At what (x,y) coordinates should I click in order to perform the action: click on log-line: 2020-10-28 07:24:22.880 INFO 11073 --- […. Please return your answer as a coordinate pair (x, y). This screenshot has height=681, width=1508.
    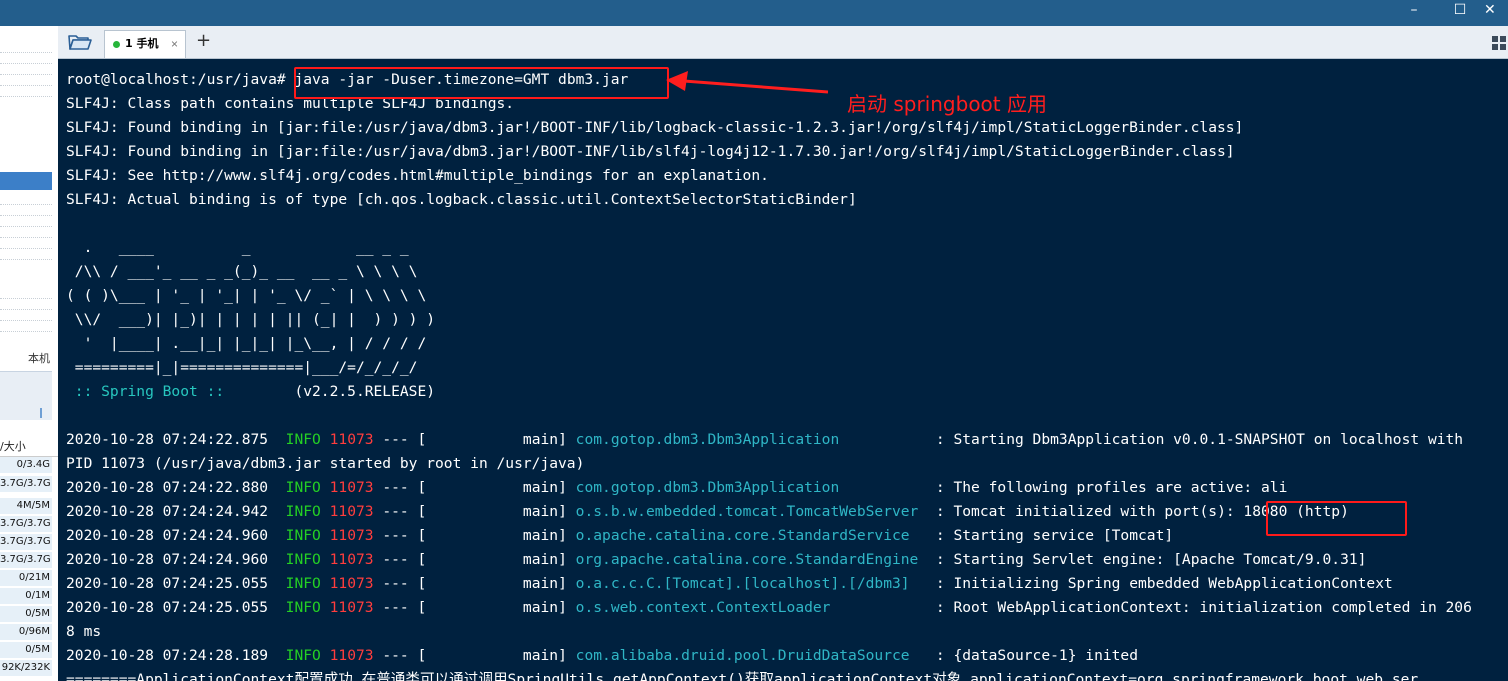
    Looking at the image, I should click on (677, 487).